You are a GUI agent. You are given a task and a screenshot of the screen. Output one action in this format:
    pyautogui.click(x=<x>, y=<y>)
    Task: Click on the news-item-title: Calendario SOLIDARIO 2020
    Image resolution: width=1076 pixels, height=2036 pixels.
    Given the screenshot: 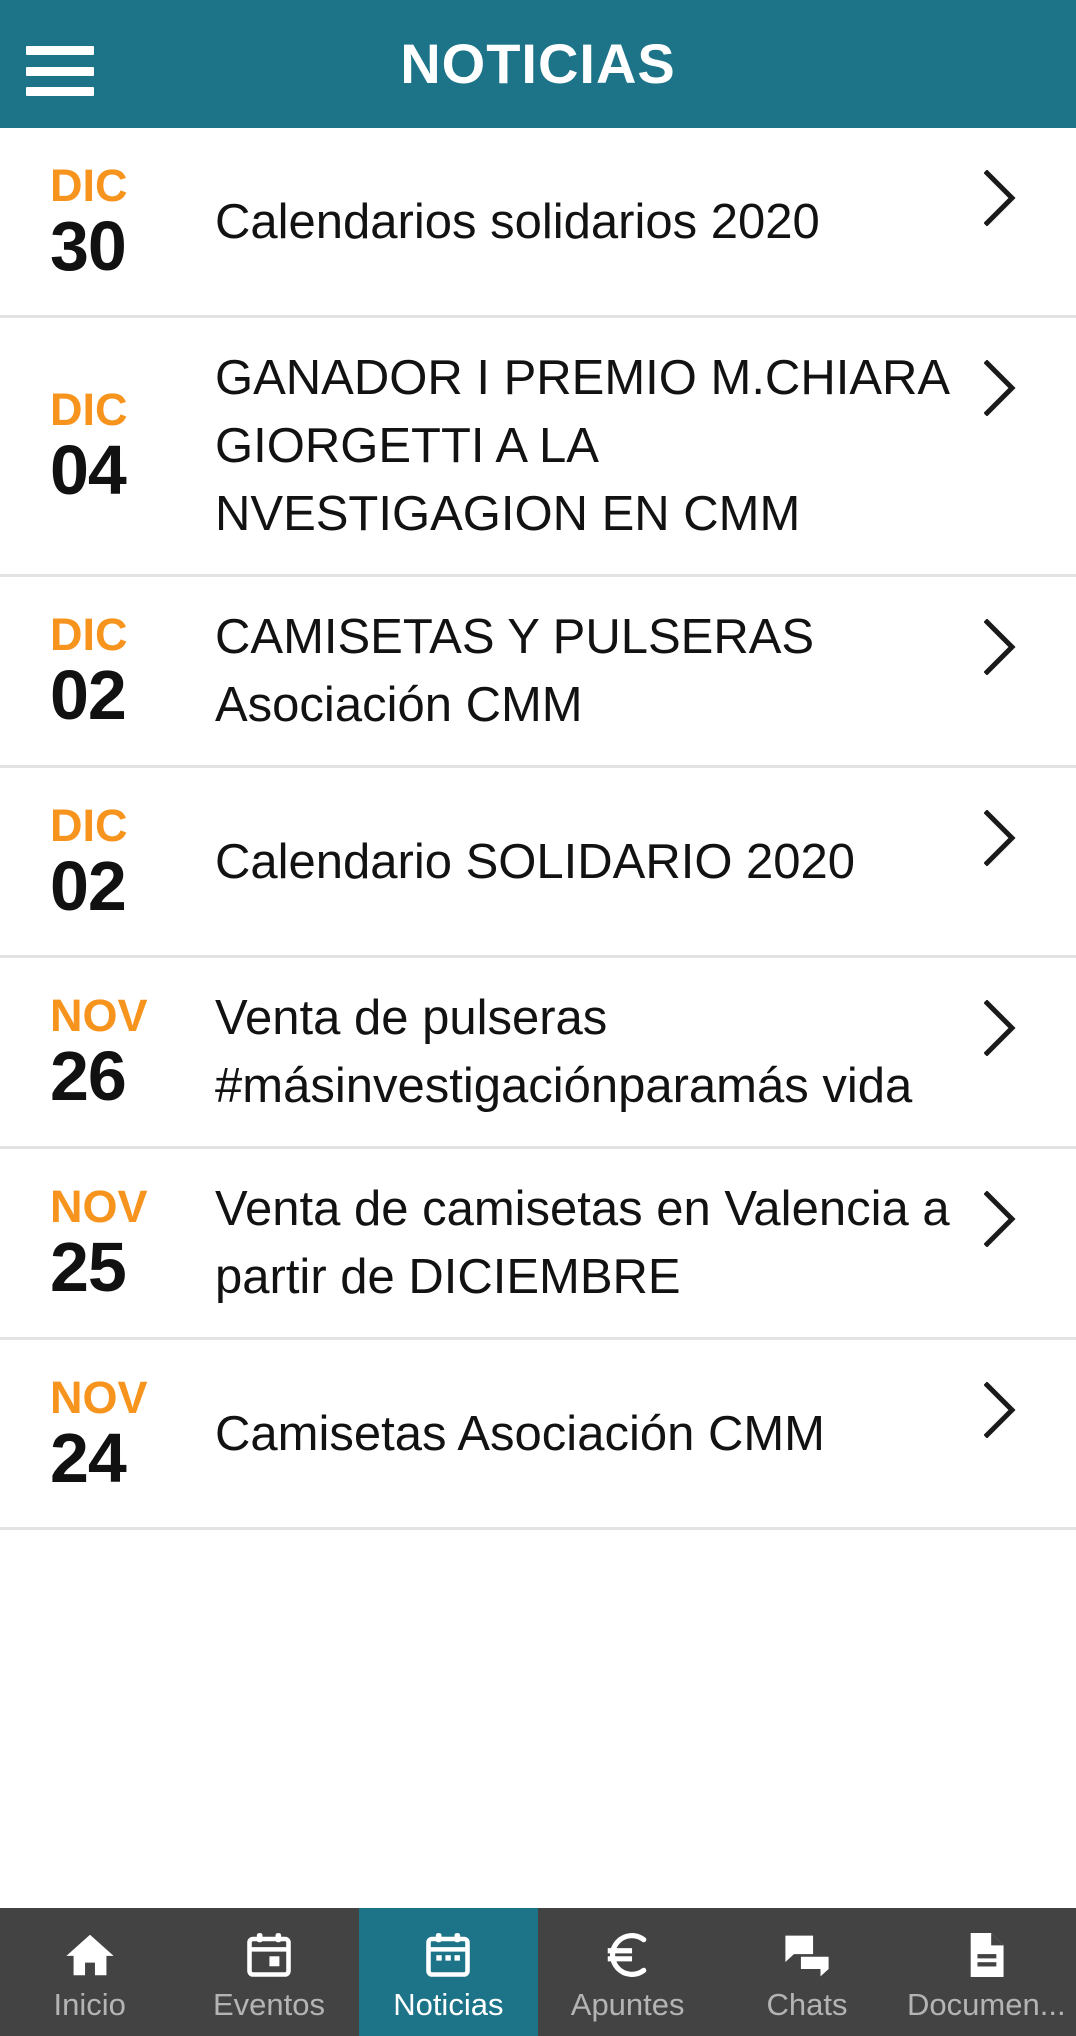 What is the action you would take?
    pyautogui.click(x=535, y=861)
    